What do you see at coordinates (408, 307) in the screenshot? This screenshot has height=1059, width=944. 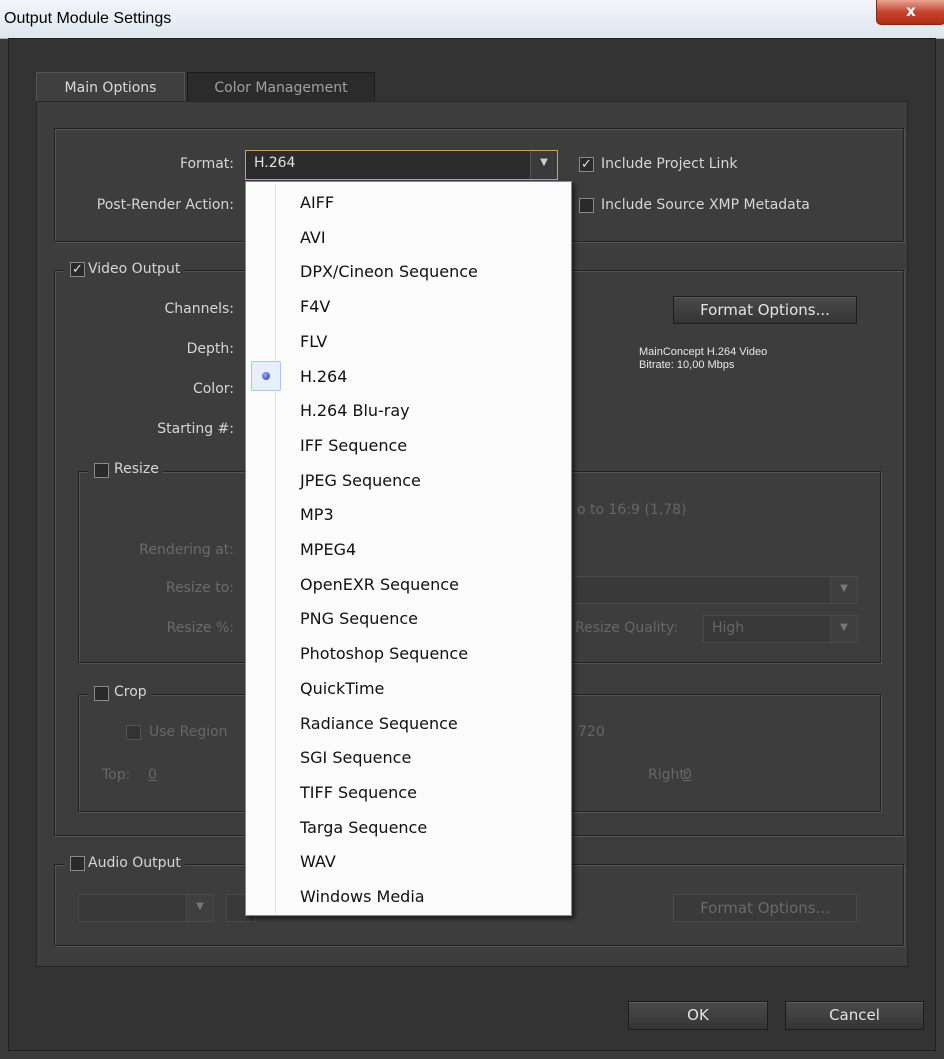 I see `menu-item-f4v: F4V` at bounding box center [408, 307].